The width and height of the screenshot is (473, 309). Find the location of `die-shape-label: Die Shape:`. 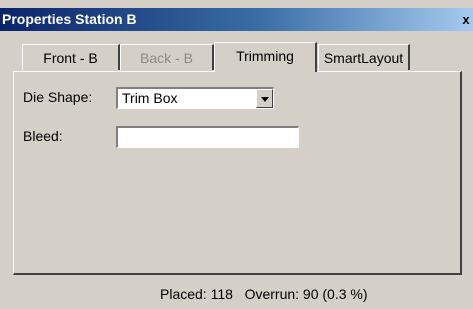

die-shape-label: Die Shape: is located at coordinates (58, 97).